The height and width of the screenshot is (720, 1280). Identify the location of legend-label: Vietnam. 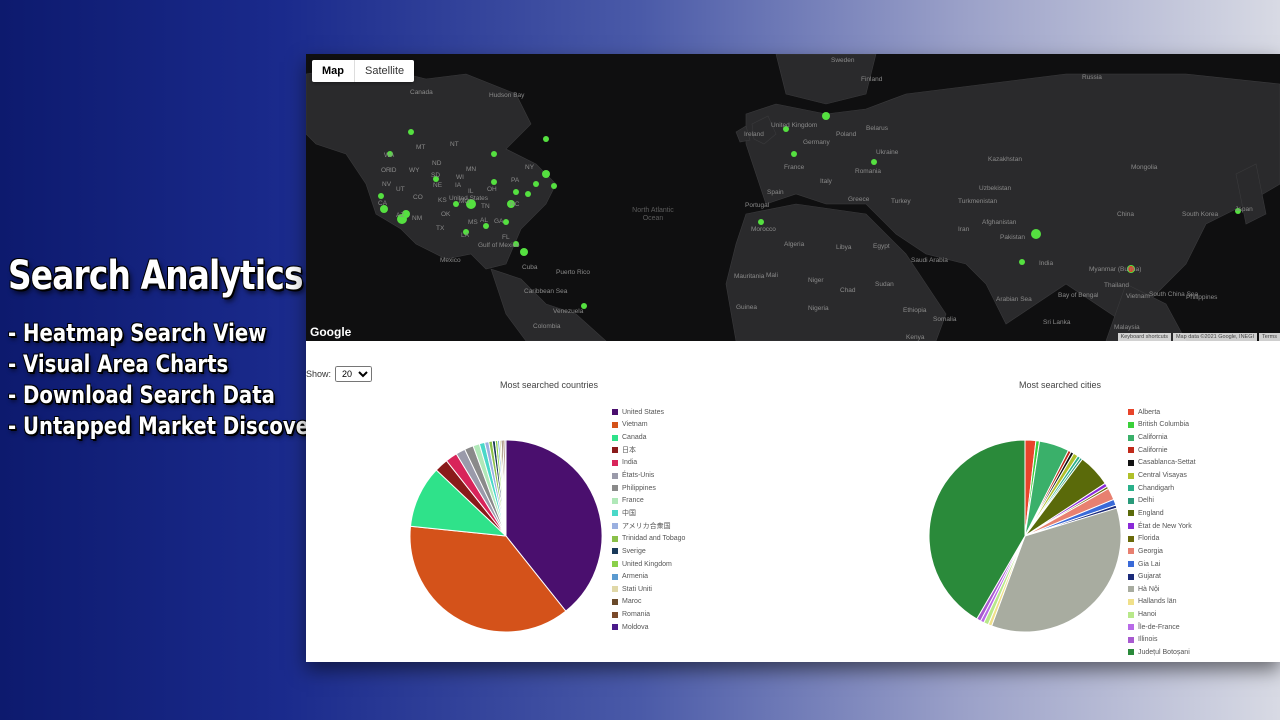
(635, 425).